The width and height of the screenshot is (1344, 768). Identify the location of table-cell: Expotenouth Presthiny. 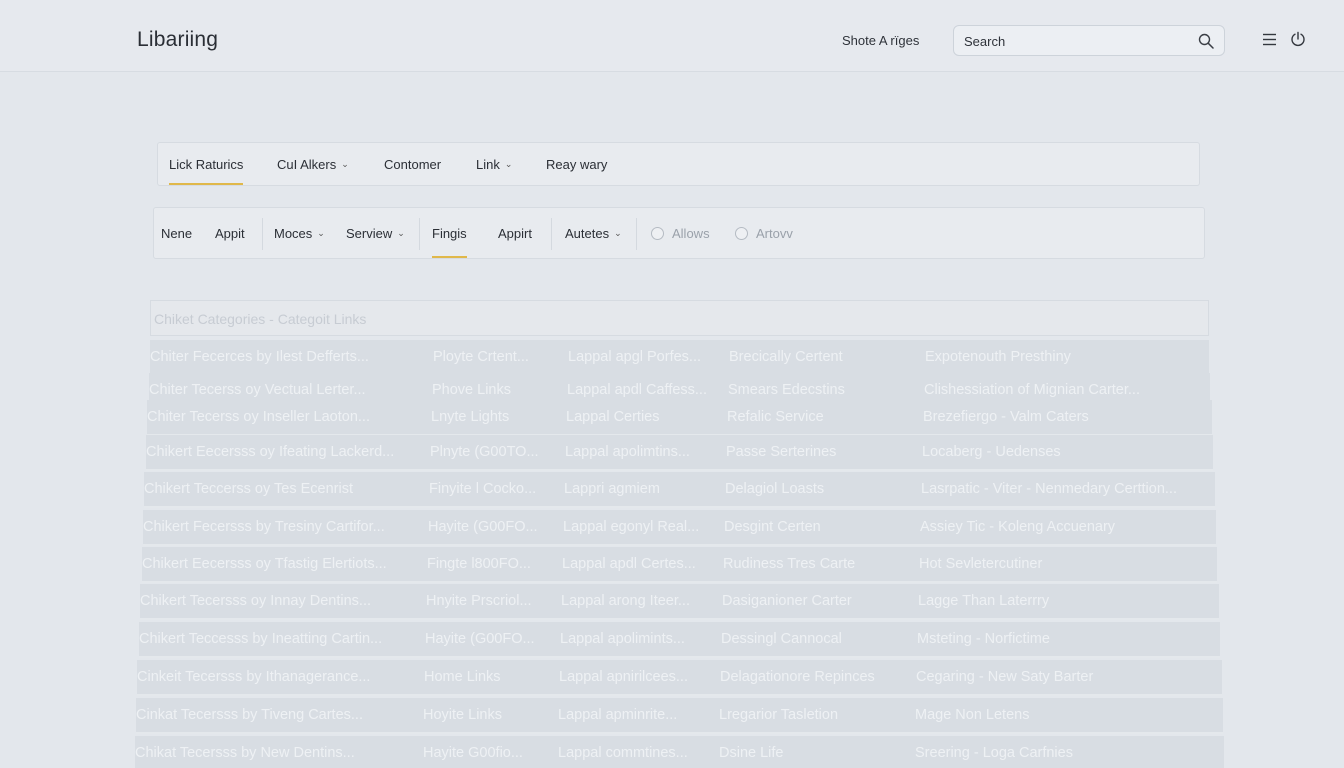
(998, 357).